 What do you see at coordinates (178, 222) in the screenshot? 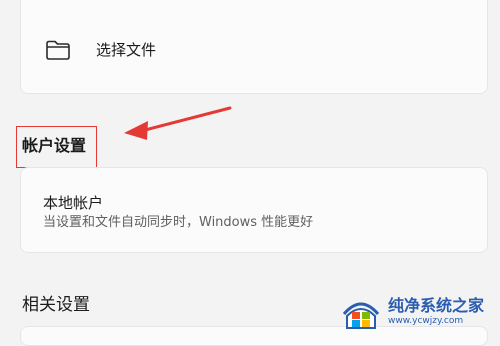
I see `local-account-description: 当设置和文件自动同步时，Windows 性能更好` at bounding box center [178, 222].